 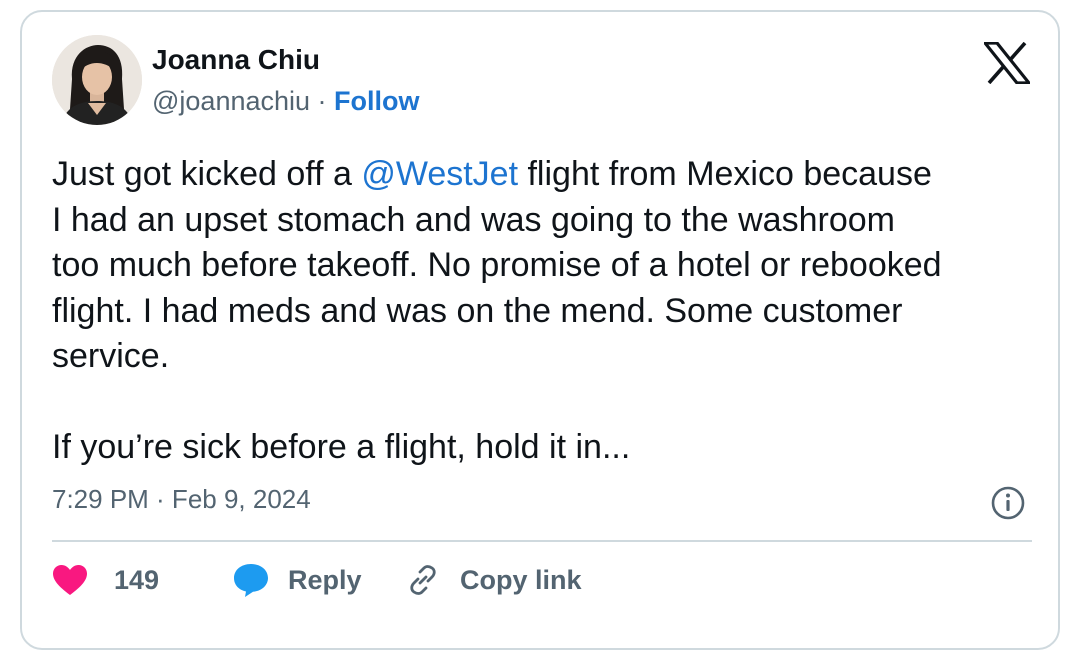 I want to click on author-handle-line: @joannachiu · Follow, so click(x=286, y=101).